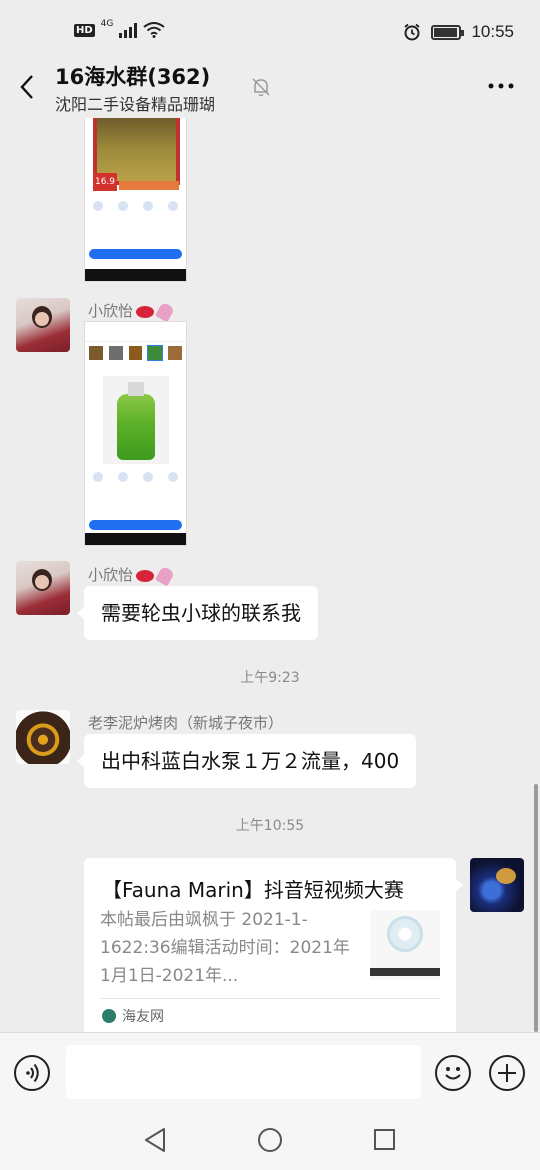  I want to click on nav-back-icon, so click(155, 1140).